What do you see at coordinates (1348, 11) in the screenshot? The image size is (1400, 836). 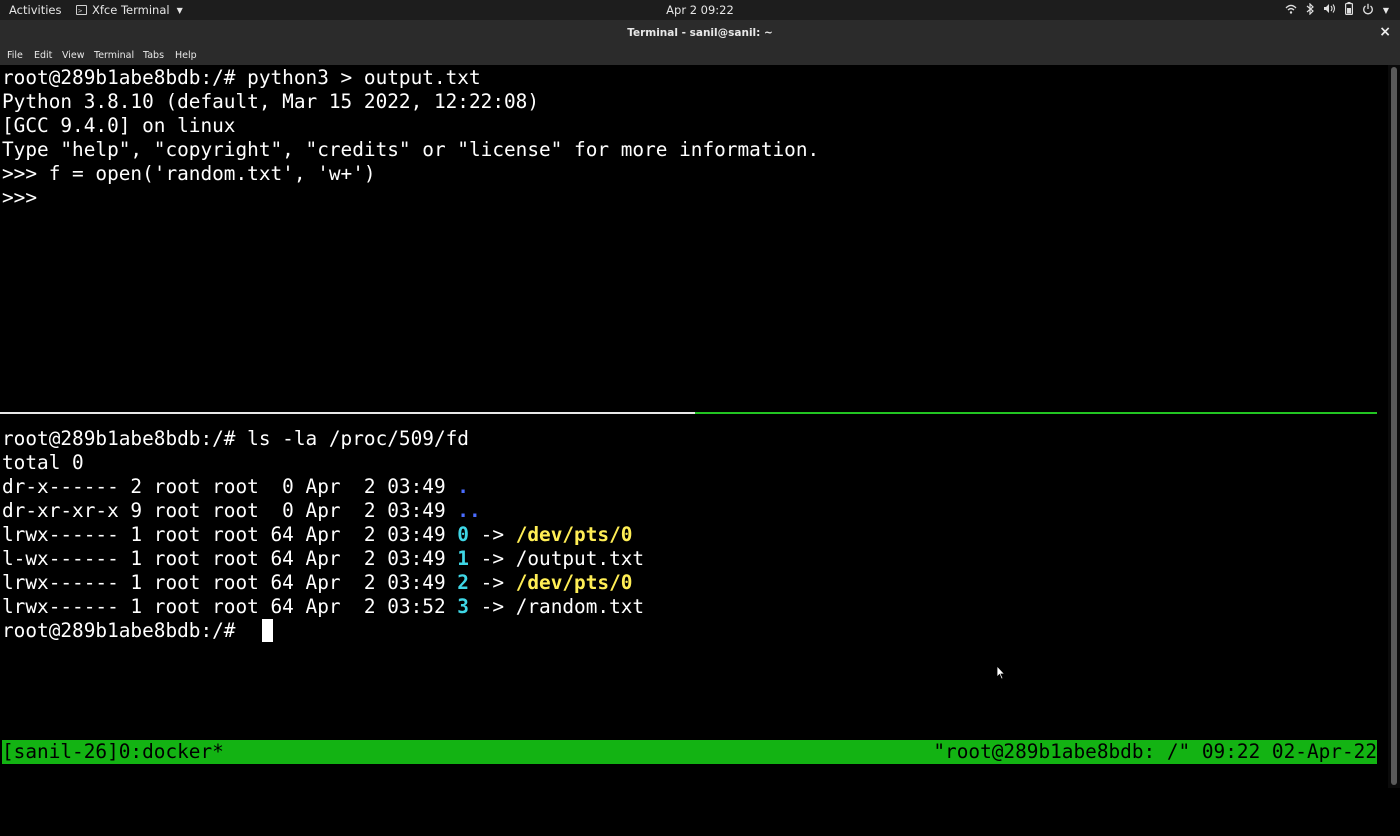 I see `battery-icon` at bounding box center [1348, 11].